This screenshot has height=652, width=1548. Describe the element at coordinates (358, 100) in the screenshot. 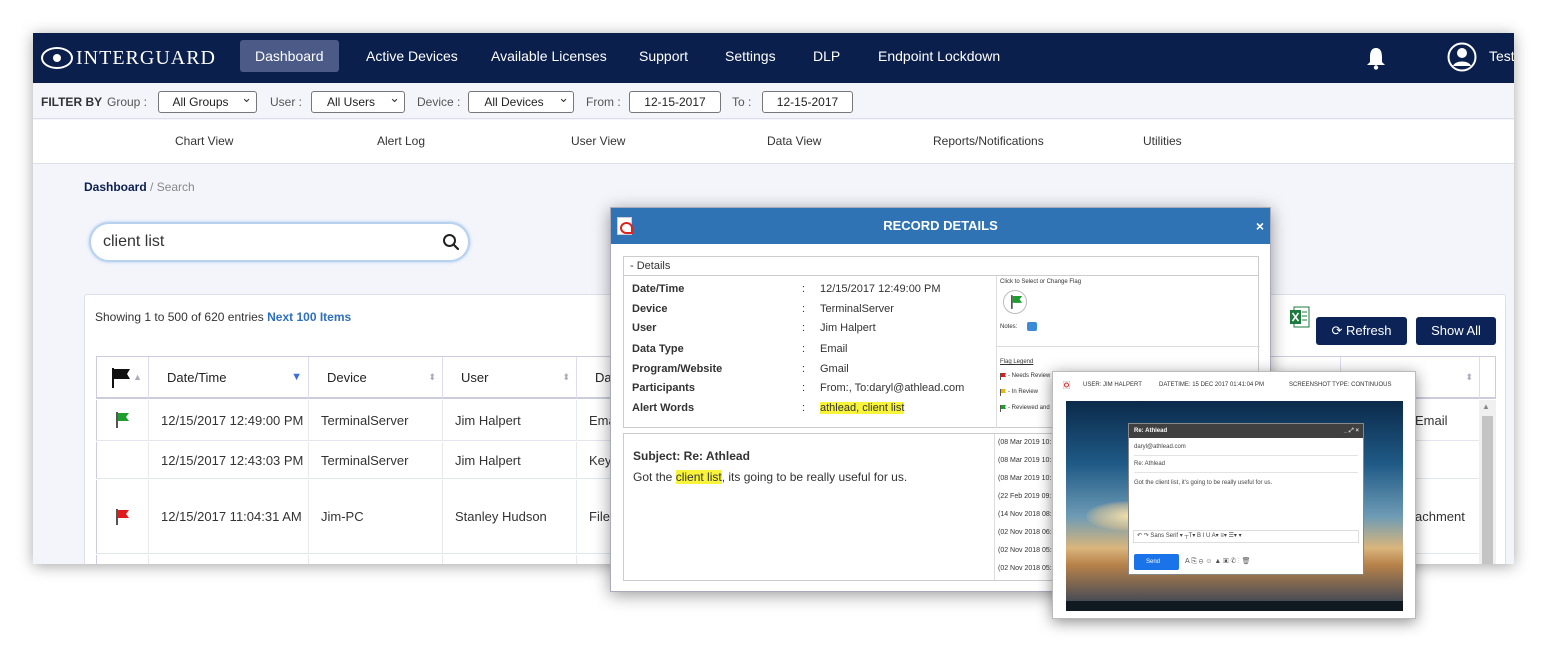

I see `user-select: All Users` at that location.